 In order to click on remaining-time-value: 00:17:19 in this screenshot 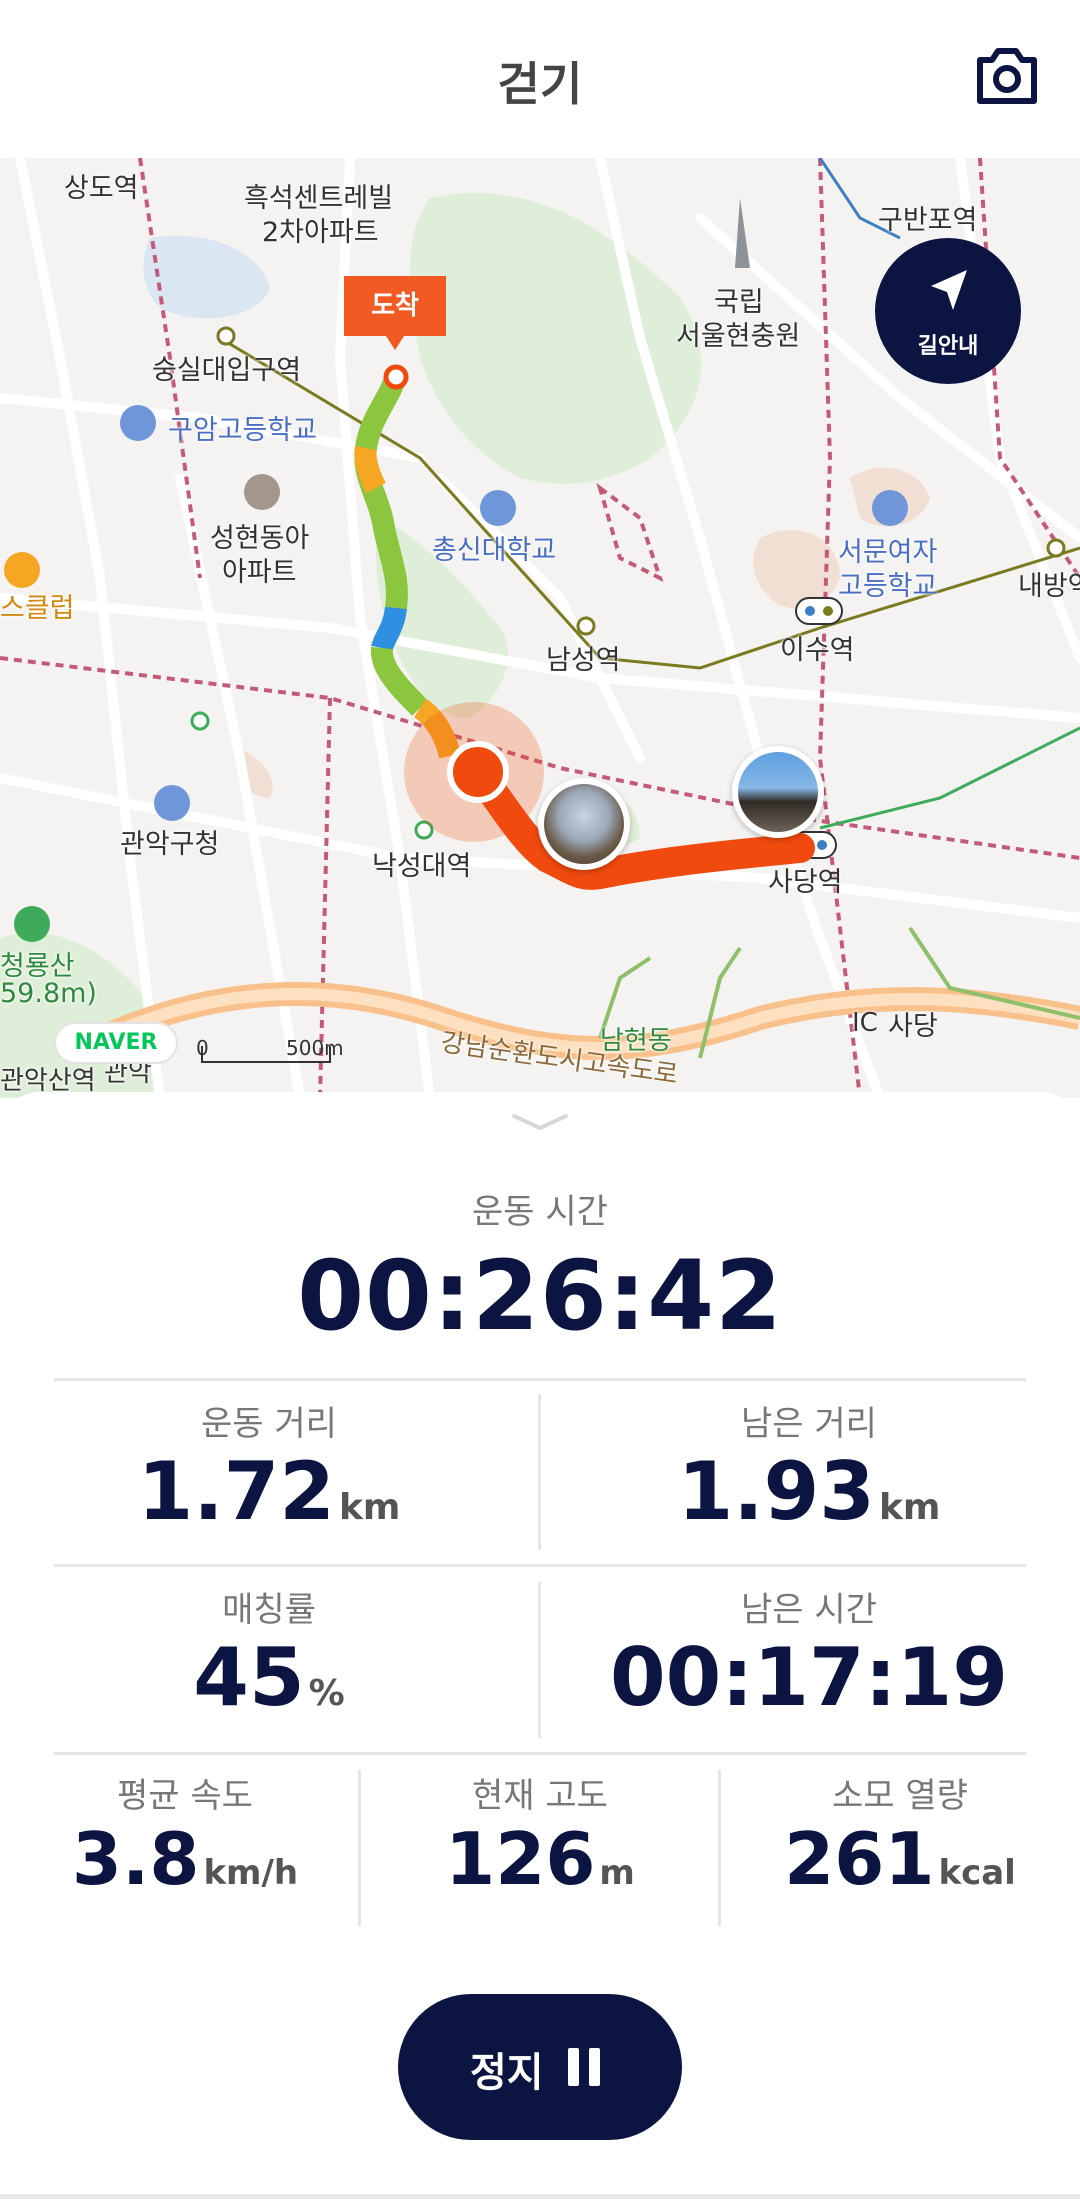, I will do `click(809, 1677)`.